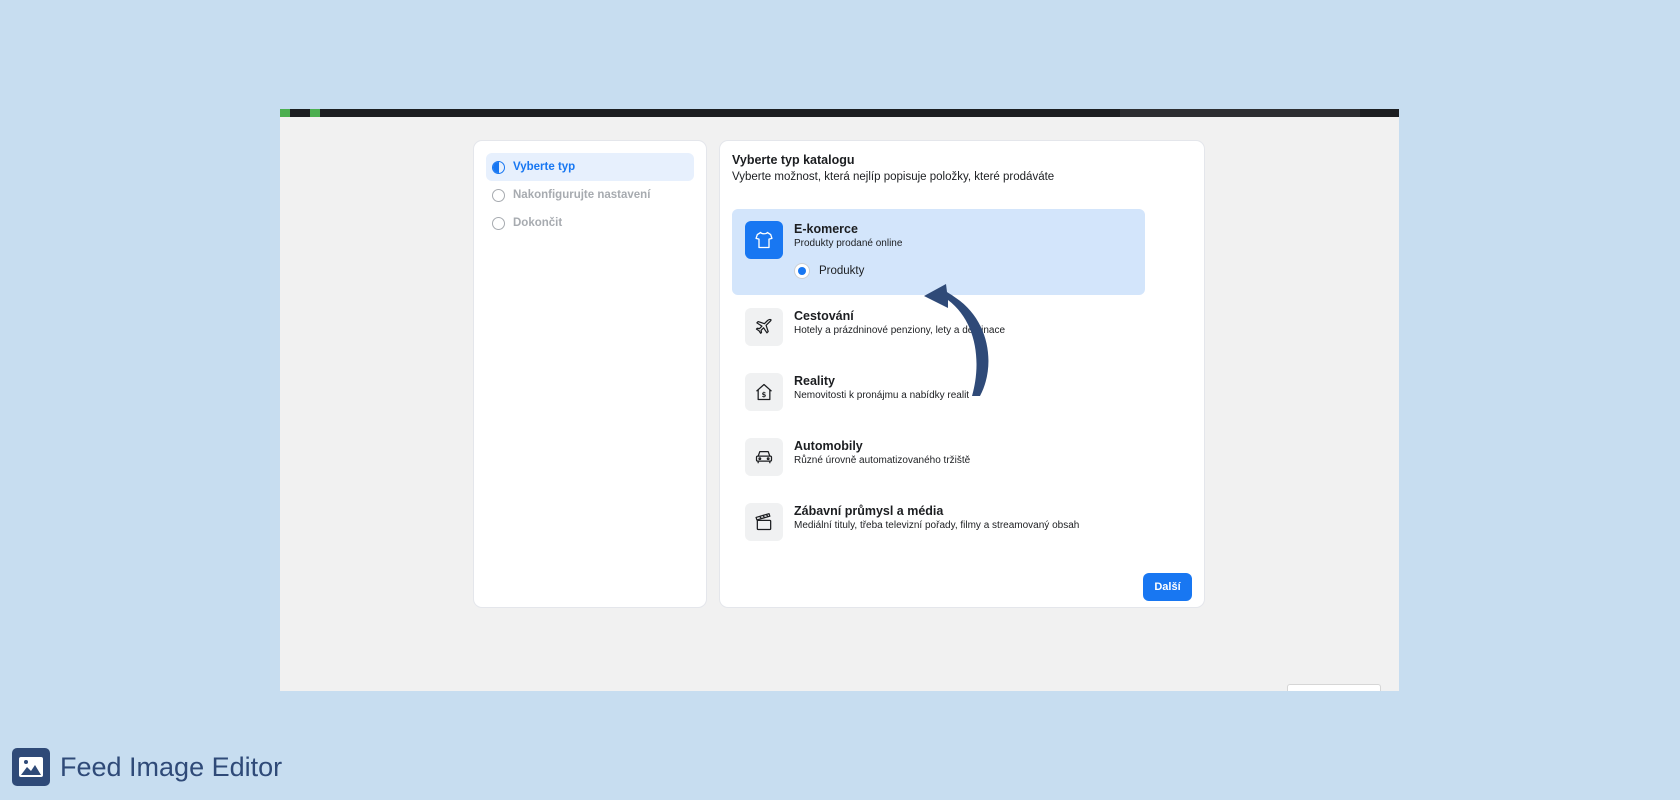 This screenshot has height=800, width=1680. I want to click on radio-products: Produkty, so click(829, 271).